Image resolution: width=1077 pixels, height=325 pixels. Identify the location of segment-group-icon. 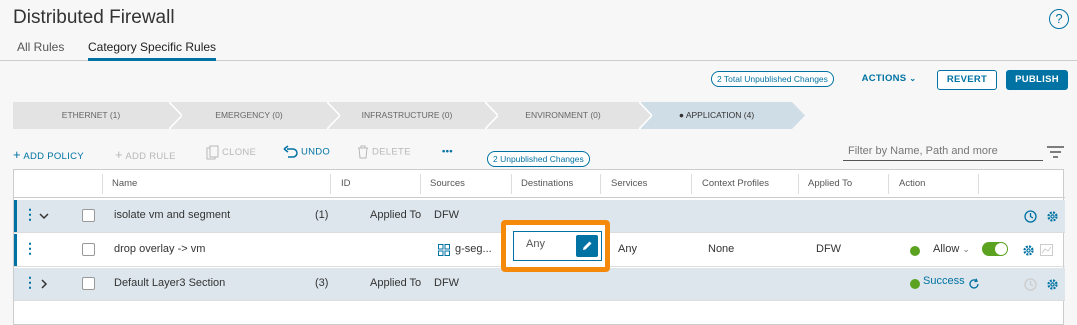
(444, 250).